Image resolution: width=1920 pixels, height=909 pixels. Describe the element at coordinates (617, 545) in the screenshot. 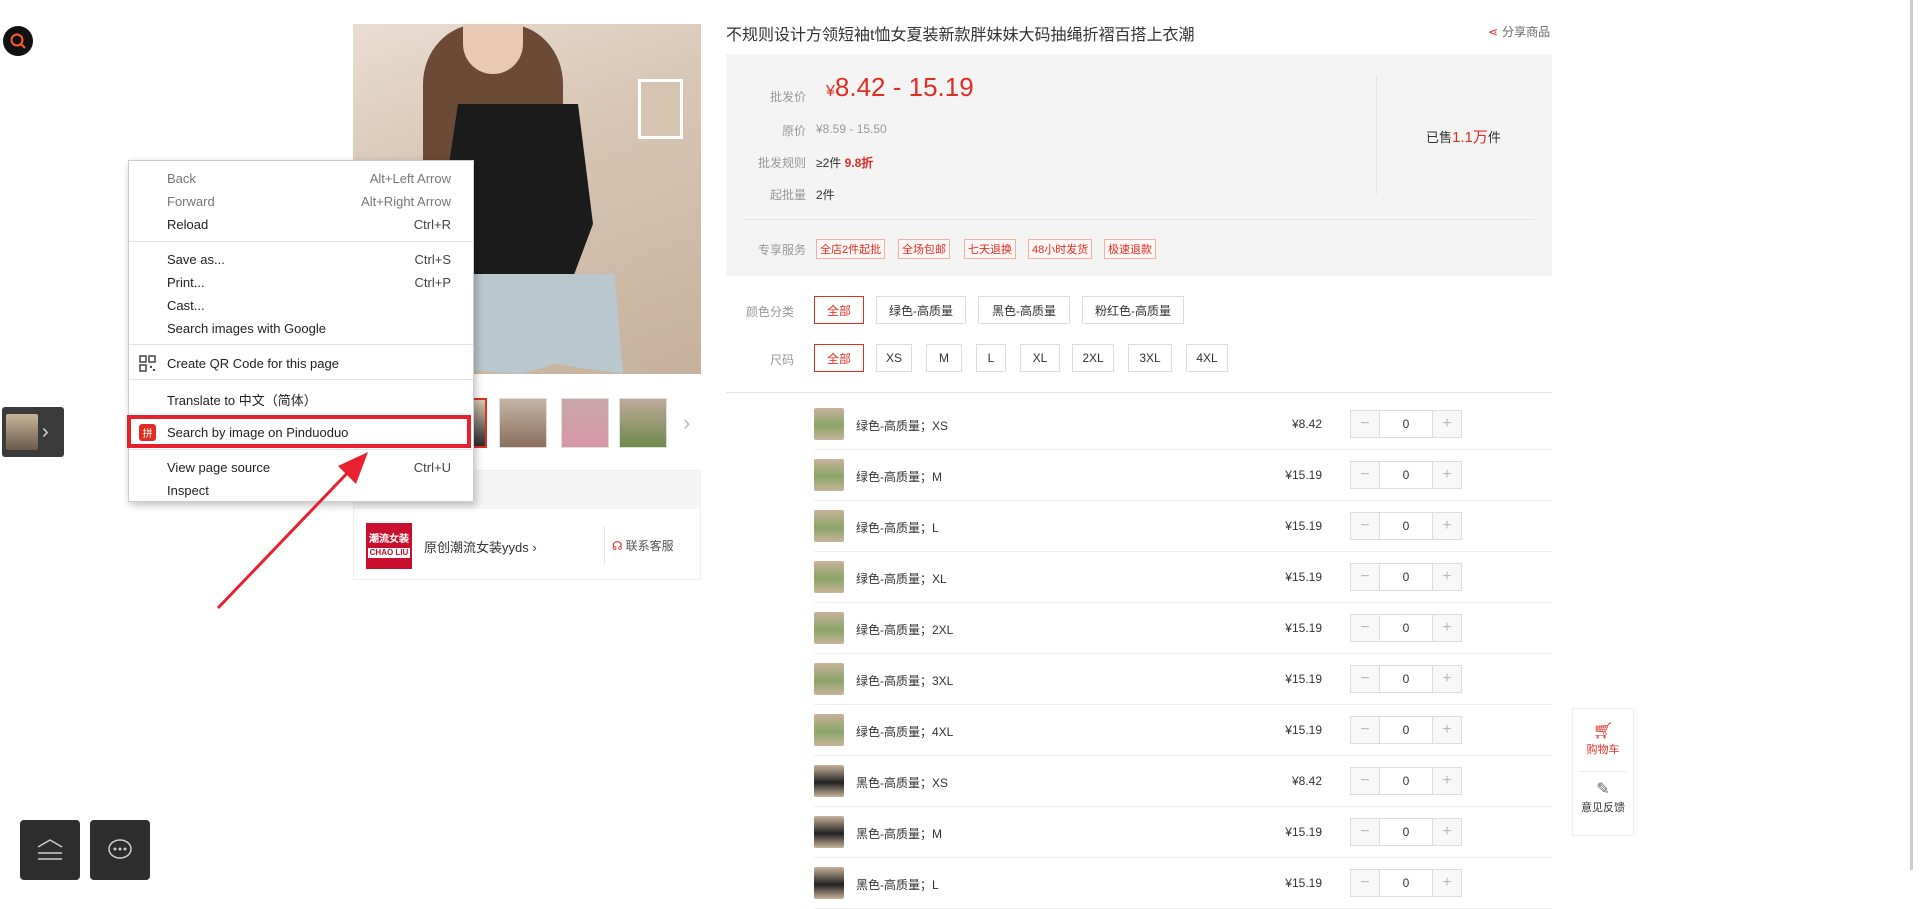

I see `headset-icon: ☊` at that location.